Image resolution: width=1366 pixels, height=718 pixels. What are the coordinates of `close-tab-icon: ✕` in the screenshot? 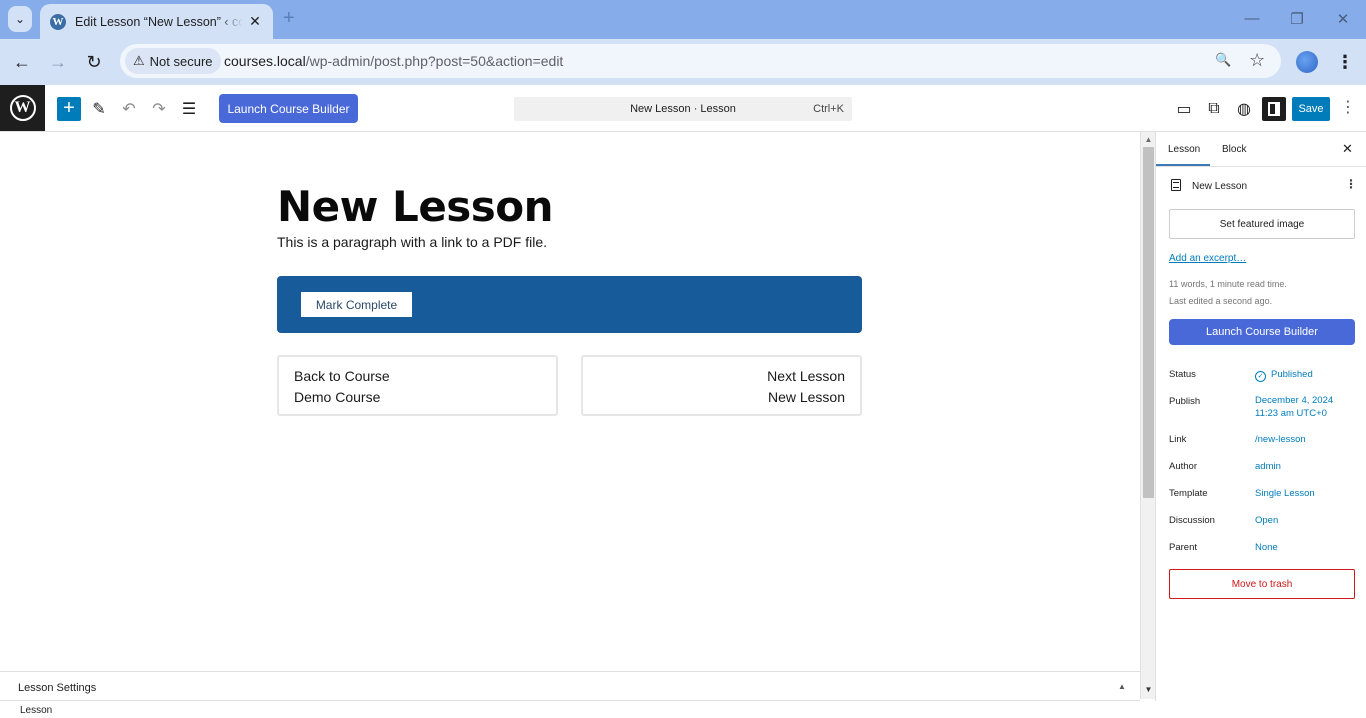 It's located at (255, 21).